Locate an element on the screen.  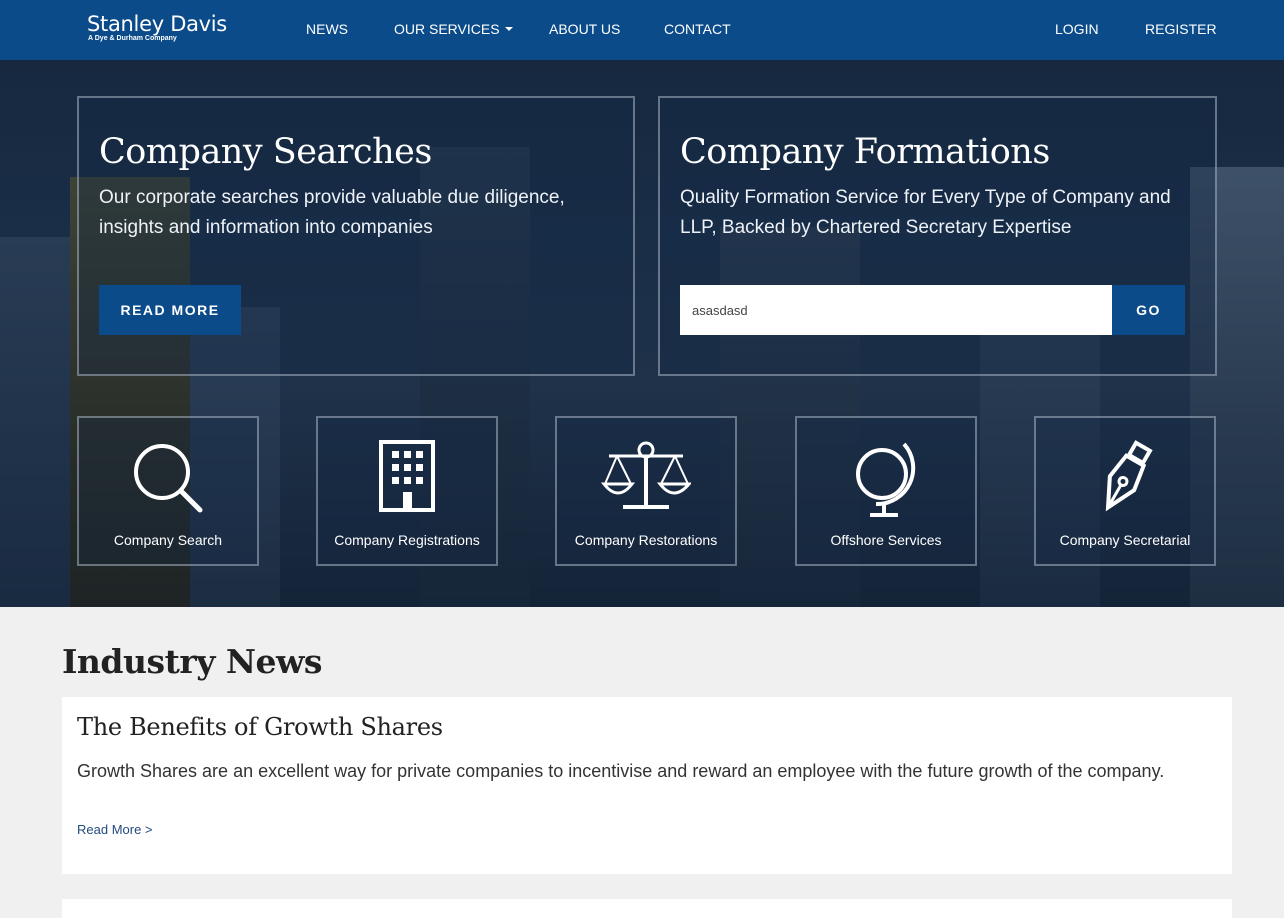
building-icon is located at coordinates (407, 476).